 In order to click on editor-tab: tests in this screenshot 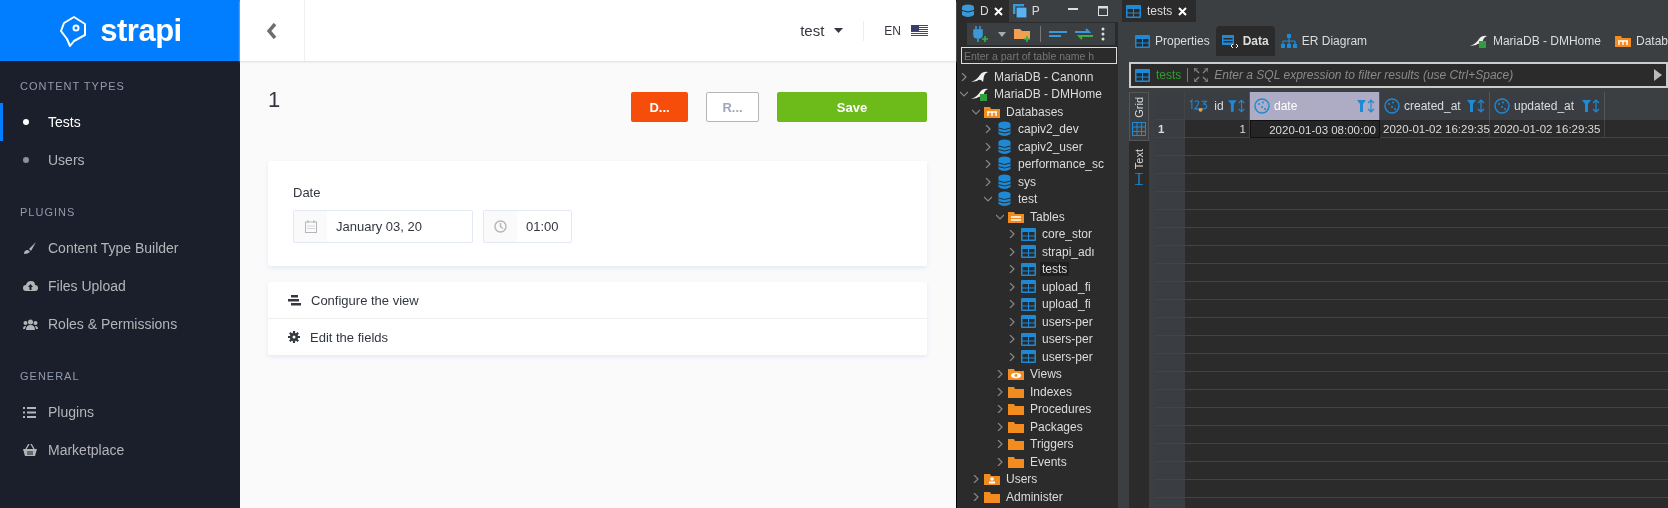, I will do `click(1159, 11)`.